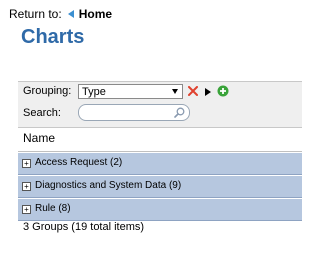 This screenshot has height=254, width=320. I want to click on group-label: Diagnostics and System Data (9), so click(108, 185).